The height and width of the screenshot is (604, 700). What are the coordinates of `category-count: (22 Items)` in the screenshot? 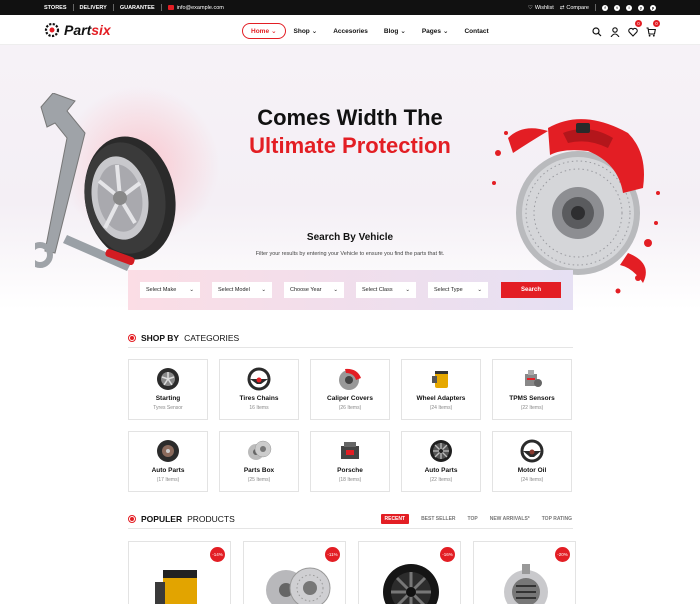 It's located at (532, 408).